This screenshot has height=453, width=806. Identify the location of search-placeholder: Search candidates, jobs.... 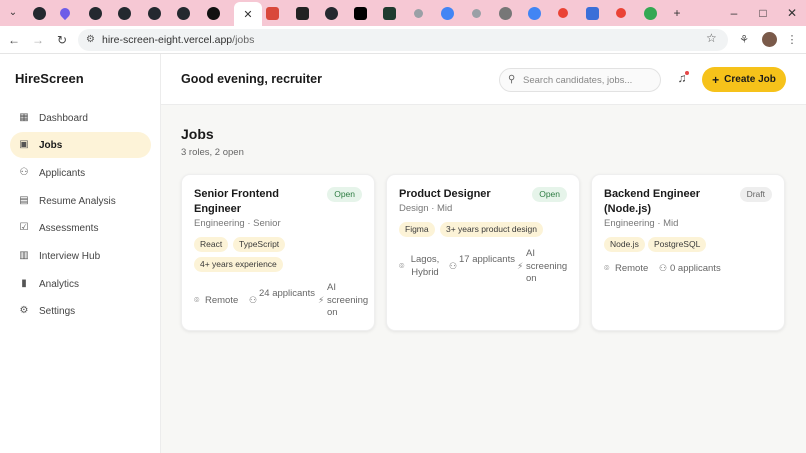
(578, 80).